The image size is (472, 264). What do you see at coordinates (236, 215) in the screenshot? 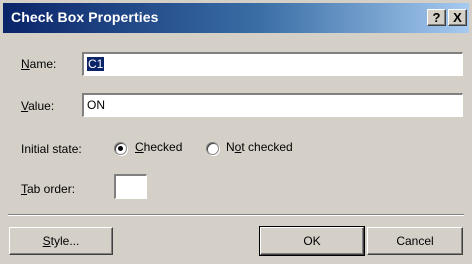
I see `separator` at bounding box center [236, 215].